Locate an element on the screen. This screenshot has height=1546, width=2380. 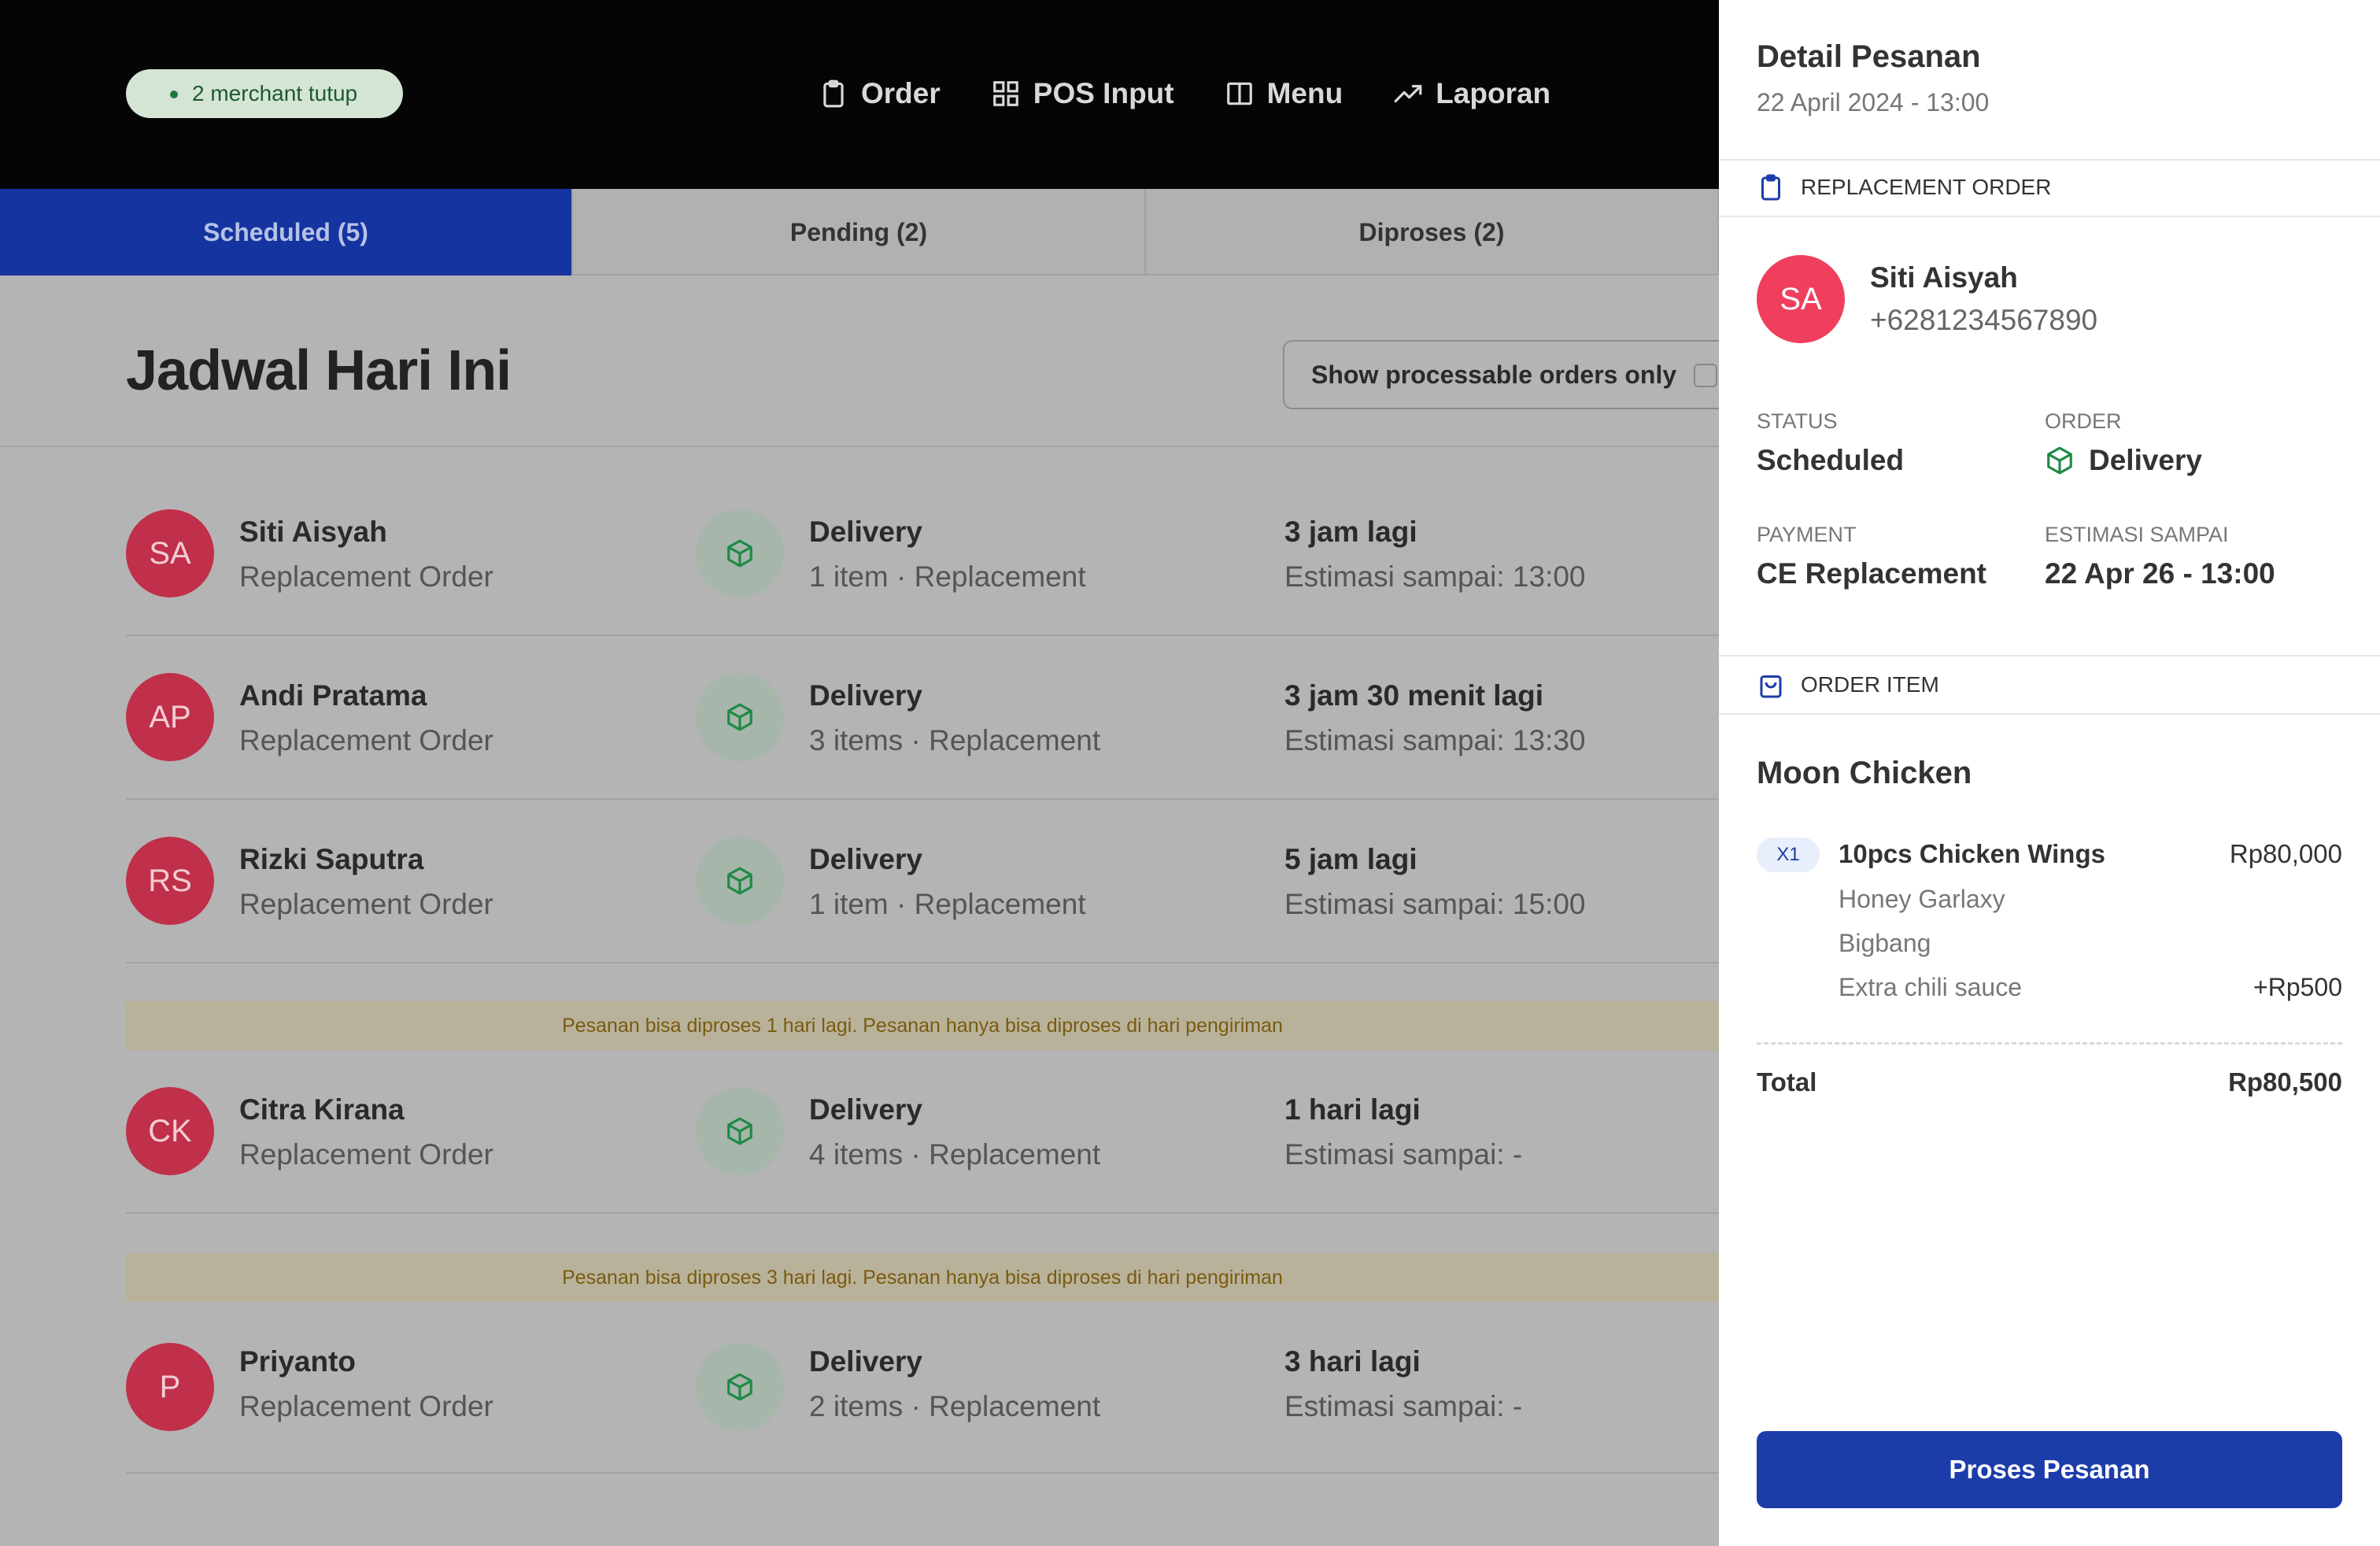
avatar: AP is located at coordinates (170, 717).